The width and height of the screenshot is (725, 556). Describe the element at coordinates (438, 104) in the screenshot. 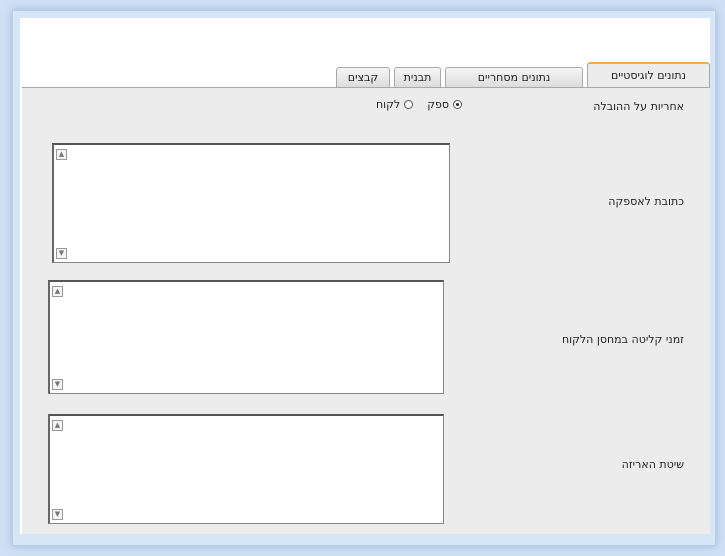

I see `radio-supplier-label: ספק` at that location.